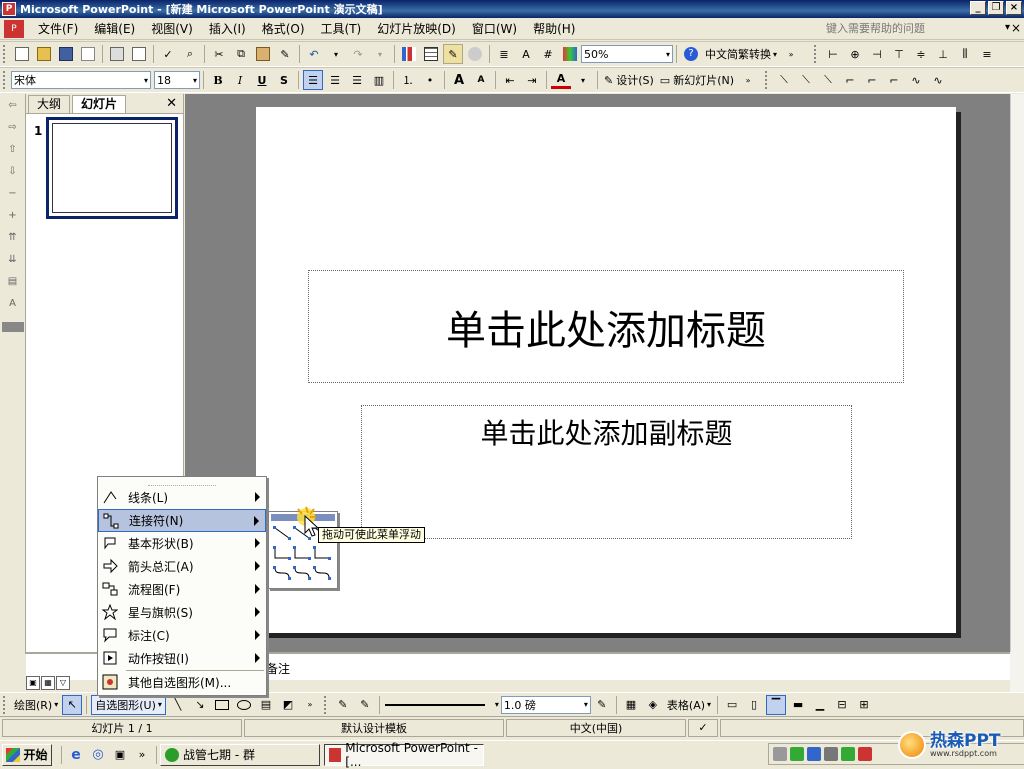 The width and height of the screenshot is (1024, 769). Describe the element at coordinates (88, 54) in the screenshot. I see `permission-icon` at that location.